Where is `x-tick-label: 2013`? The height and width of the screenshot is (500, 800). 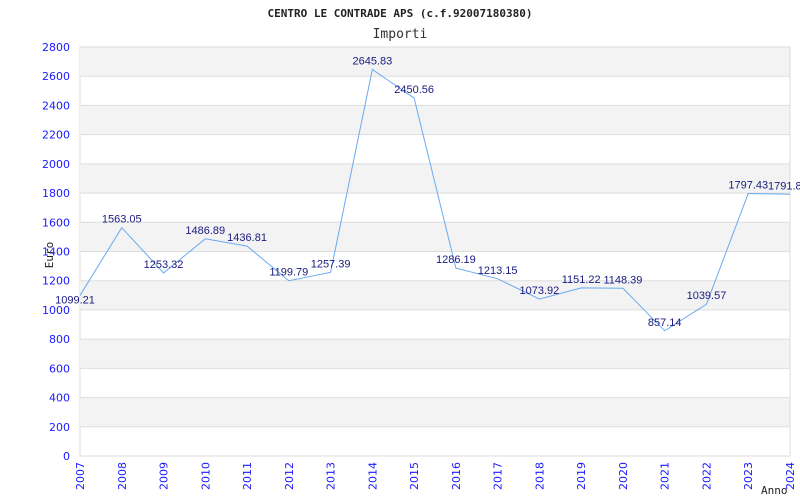 x-tick-label: 2013 is located at coordinates (331, 476).